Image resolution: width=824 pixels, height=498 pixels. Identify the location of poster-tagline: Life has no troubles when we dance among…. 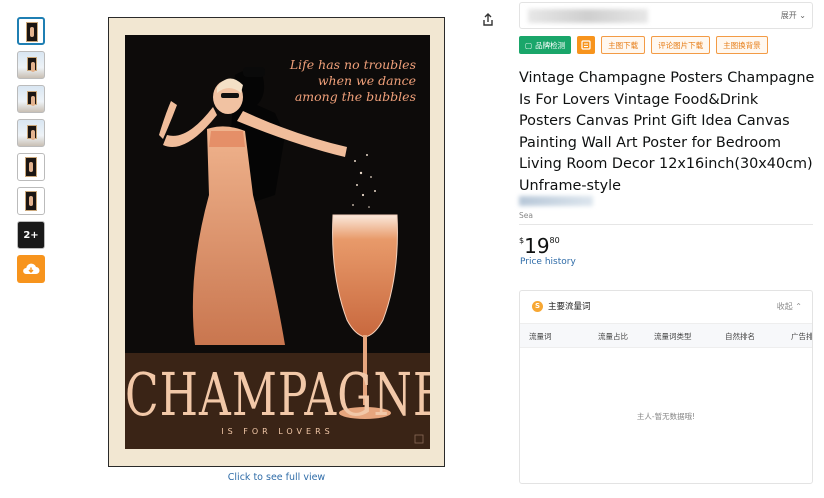
(346, 81).